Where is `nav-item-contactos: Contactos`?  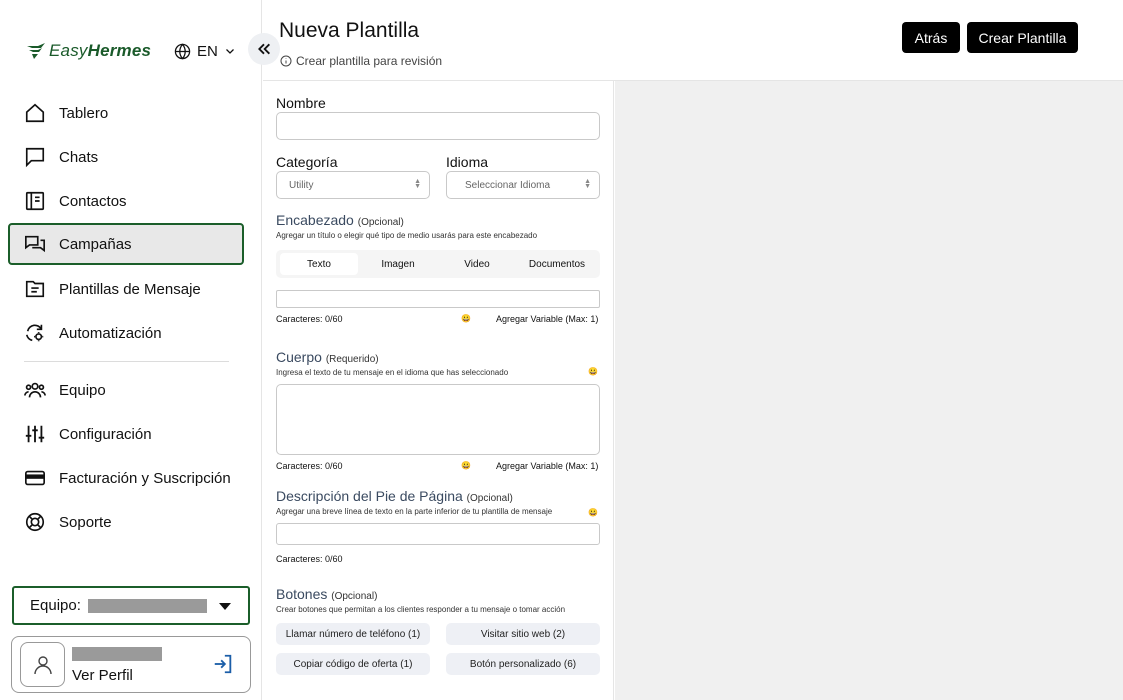
nav-item-contactos: Contactos is located at coordinates (126, 201).